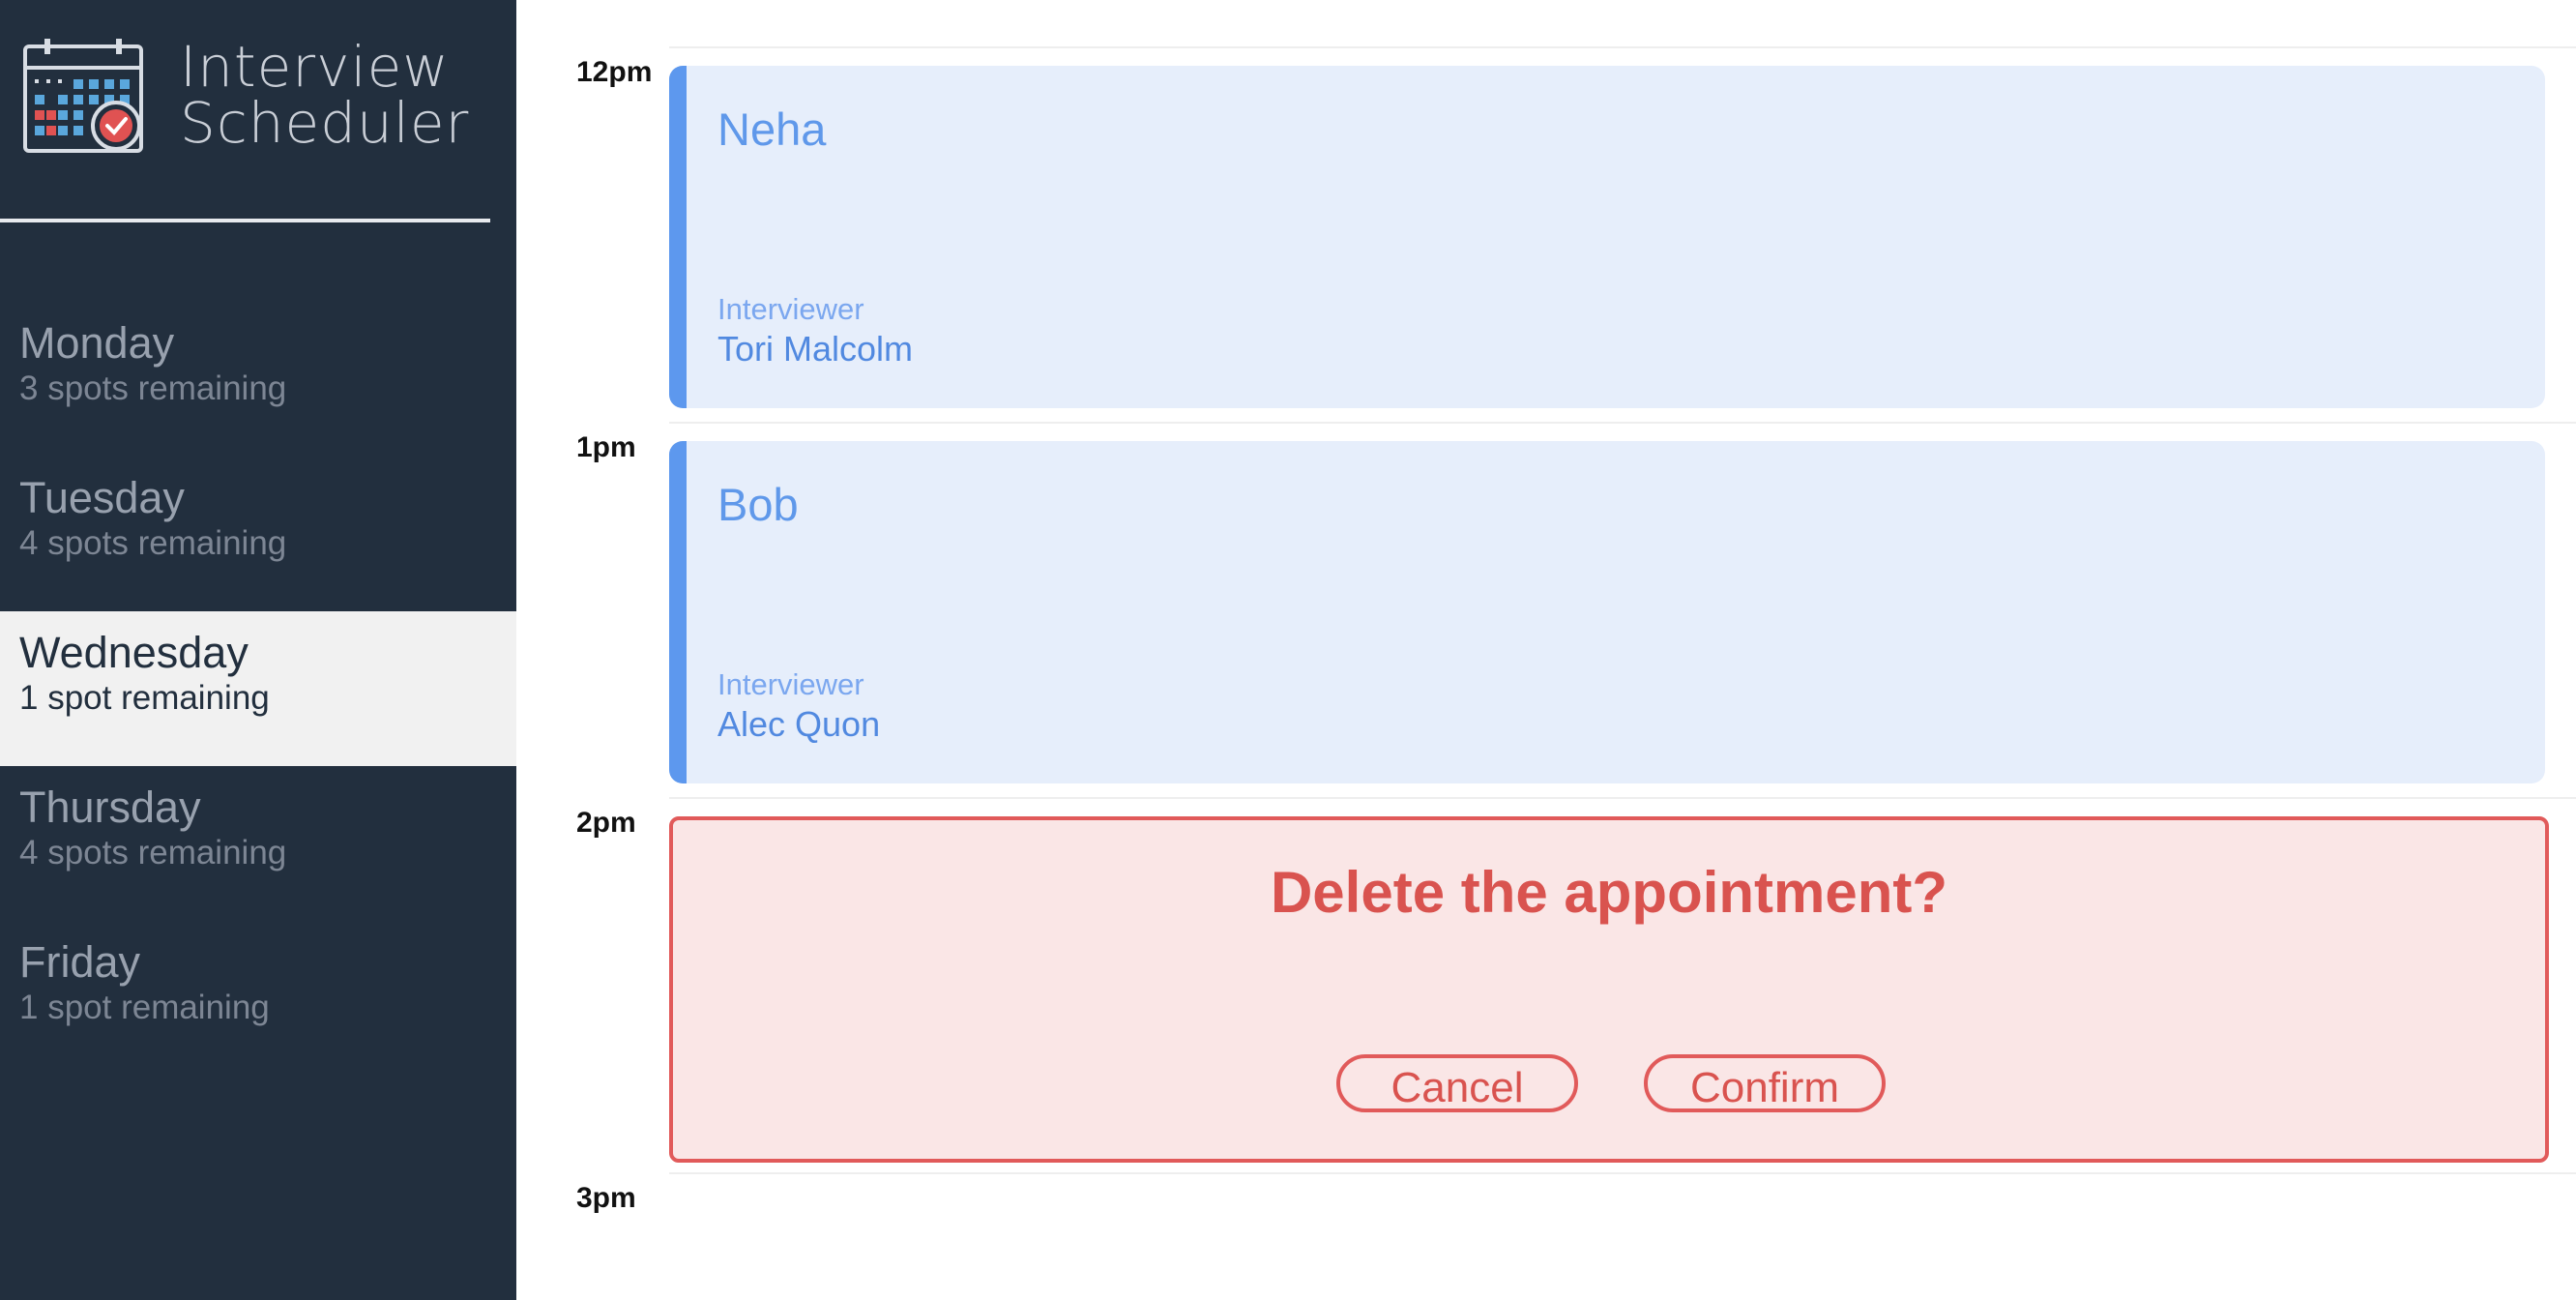 This screenshot has width=2576, height=1300. What do you see at coordinates (325, 123) in the screenshot?
I see `app-title-line2: Scheduler` at bounding box center [325, 123].